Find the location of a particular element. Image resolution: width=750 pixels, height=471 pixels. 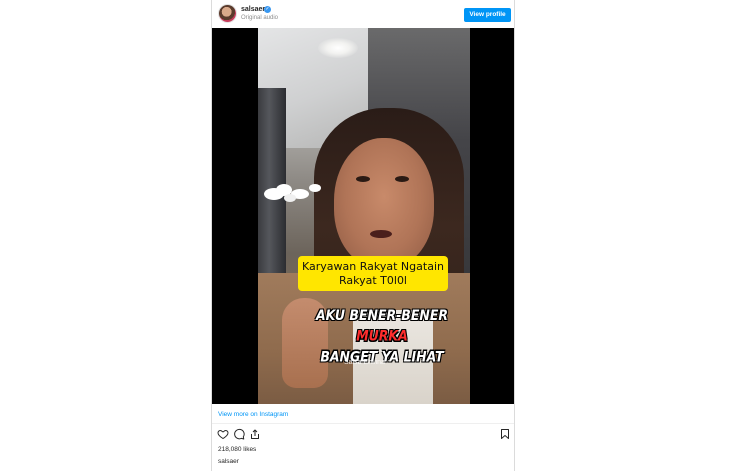

ceiling-light is located at coordinates (338, 48).